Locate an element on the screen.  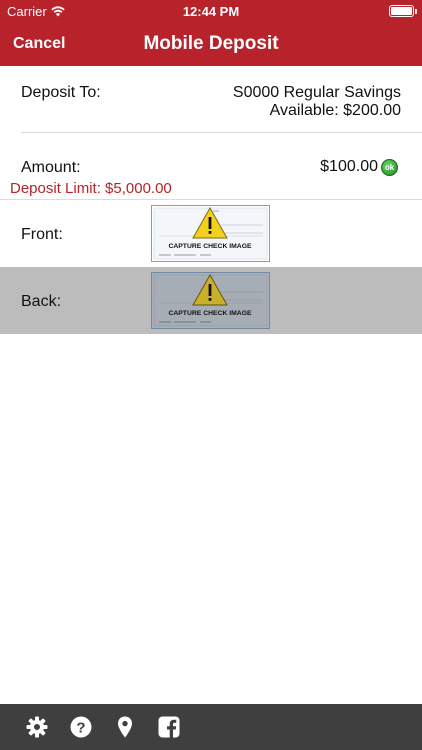
back-capture-check-image: CAPTURE CHECK IMAGE is located at coordinates (210, 300).